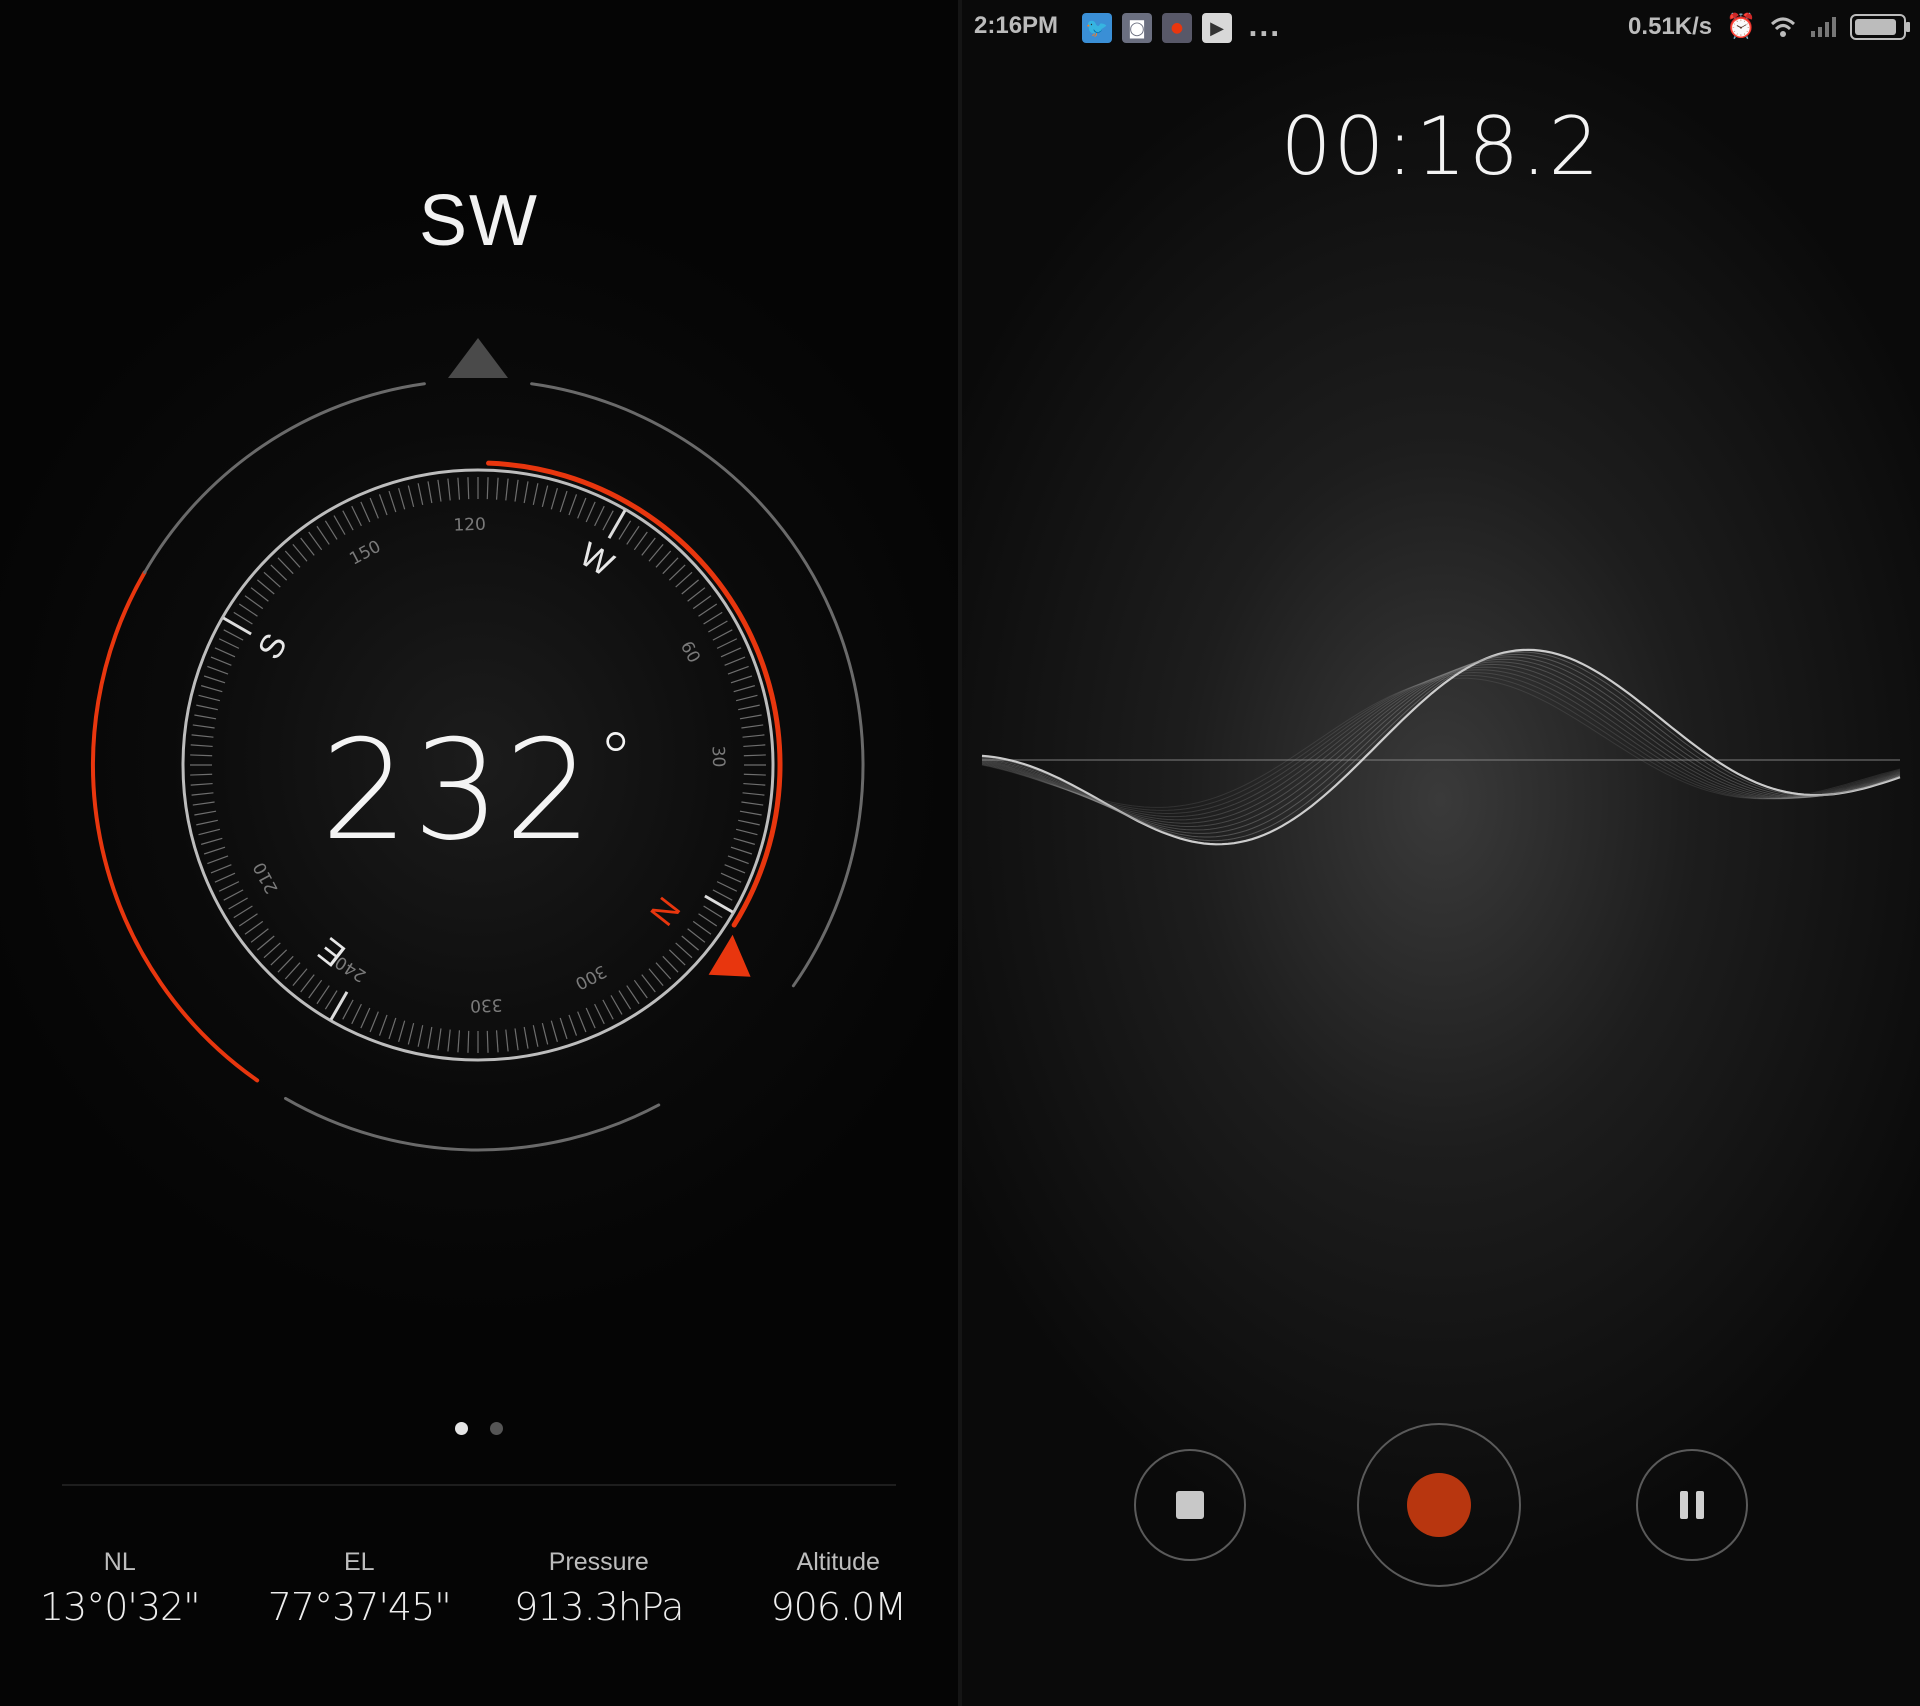 Image resolution: width=1920 pixels, height=1706 pixels. I want to click on record-app-icon: ●, so click(1177, 28).